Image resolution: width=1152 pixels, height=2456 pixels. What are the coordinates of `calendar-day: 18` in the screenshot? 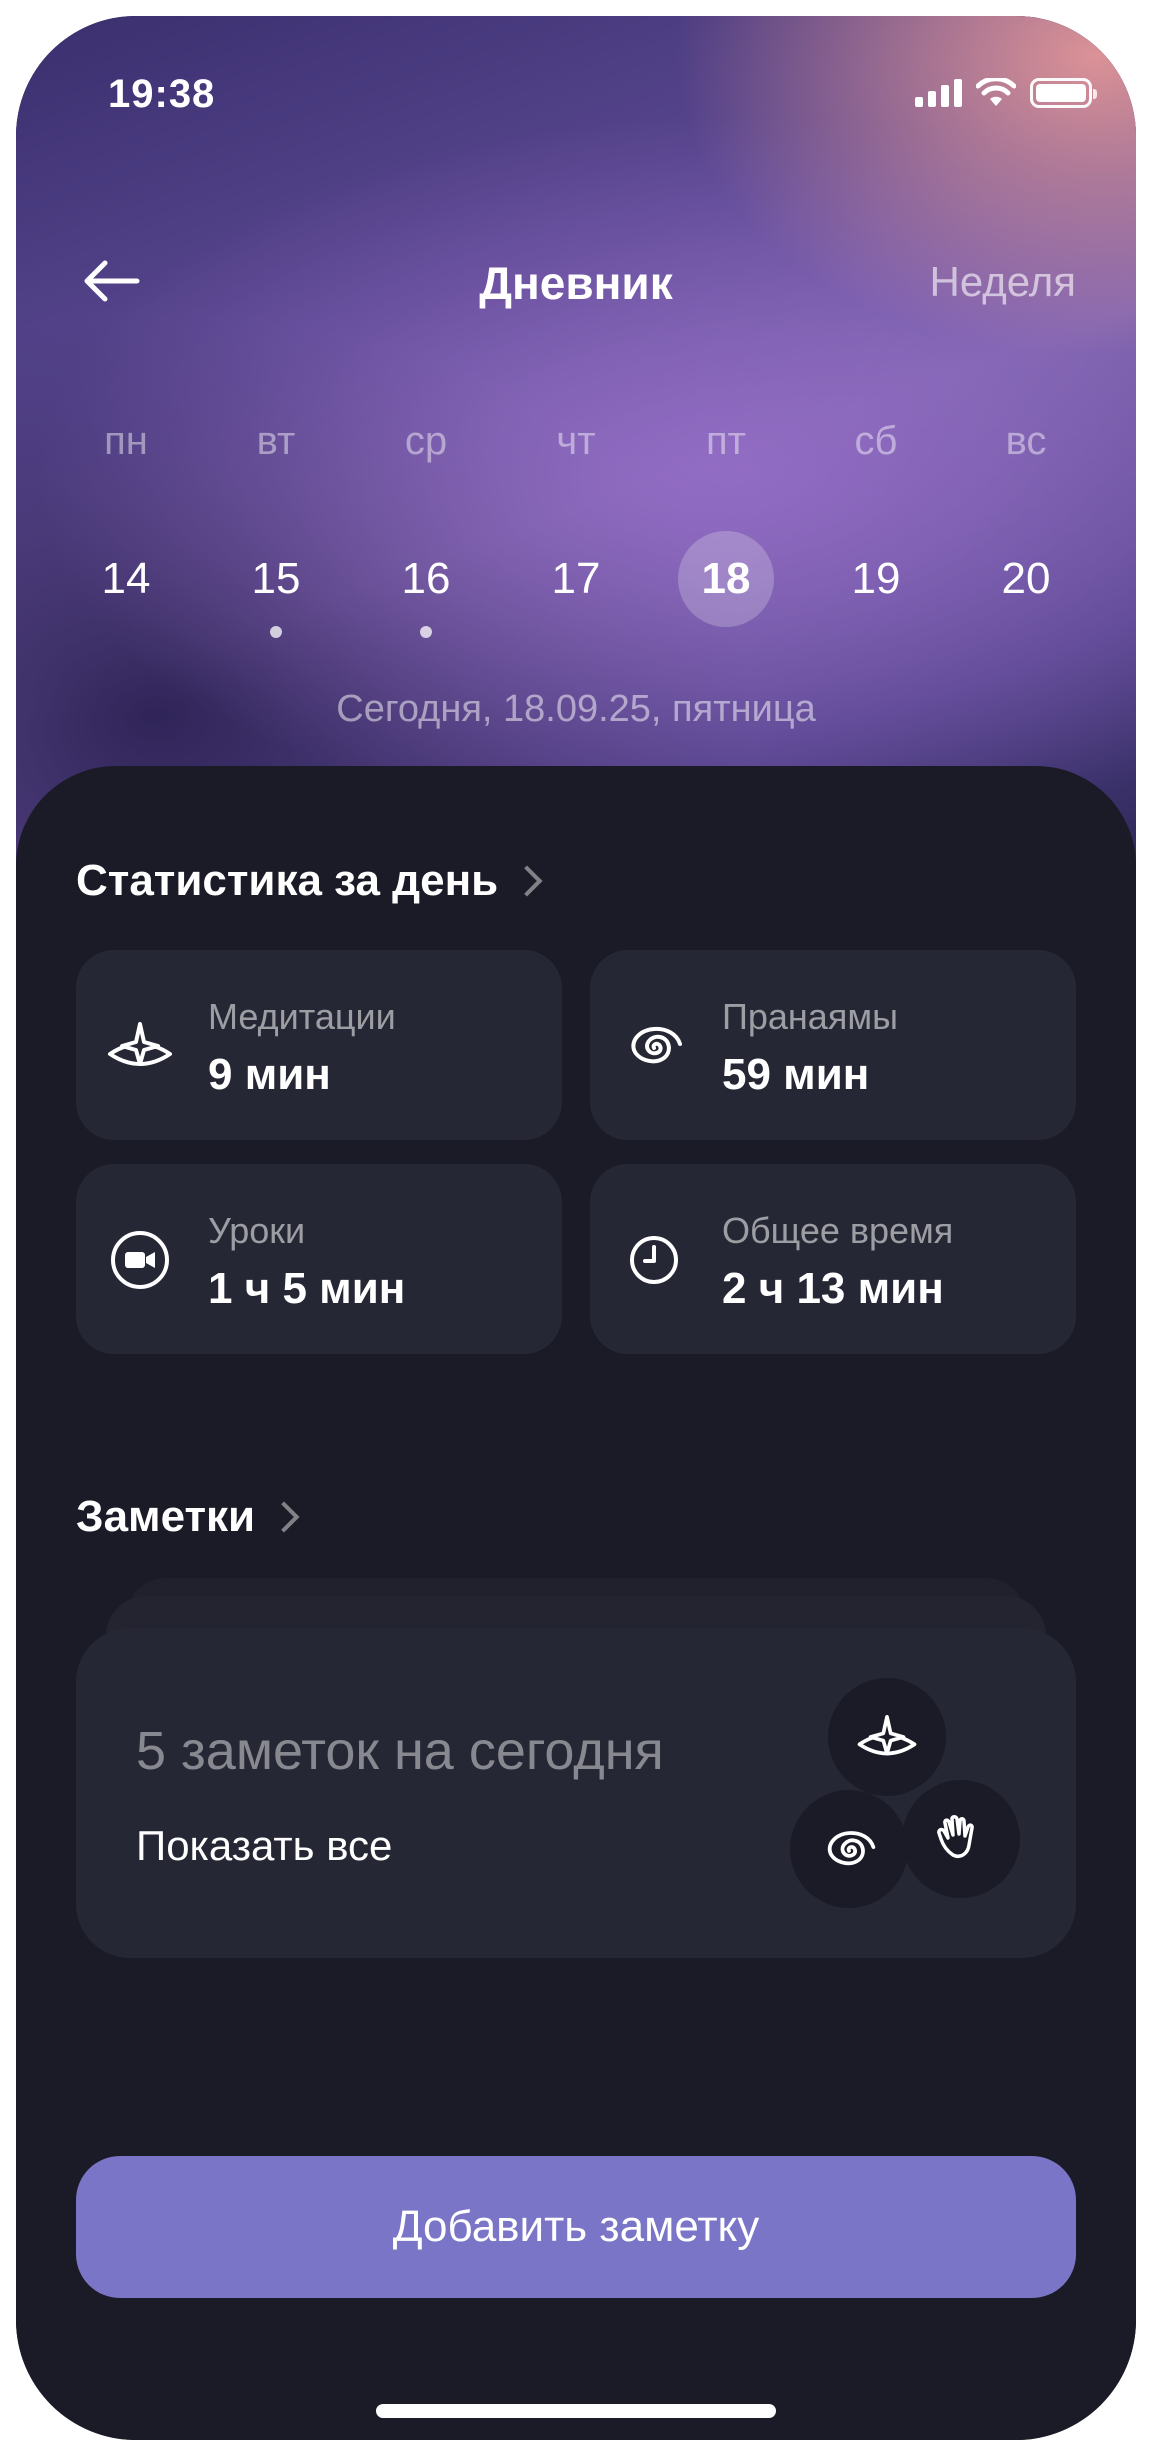 It's located at (726, 579).